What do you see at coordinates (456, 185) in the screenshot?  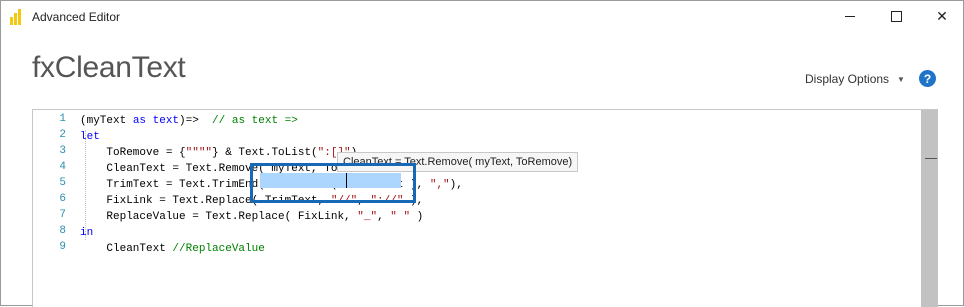 I see `code-token: ),` at bounding box center [456, 185].